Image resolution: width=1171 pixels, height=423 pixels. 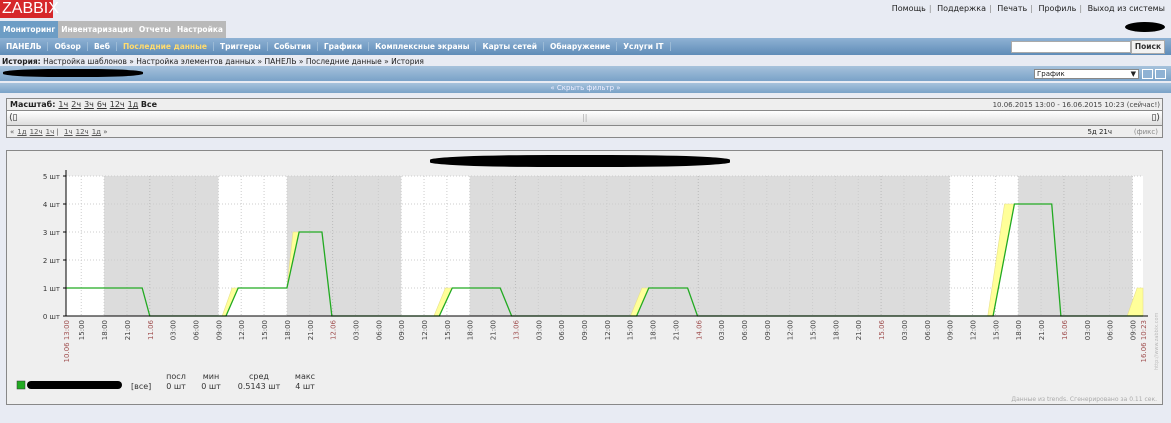 What do you see at coordinates (516, 329) in the screenshot?
I see `day-tick-label: 13.06` at bounding box center [516, 329].